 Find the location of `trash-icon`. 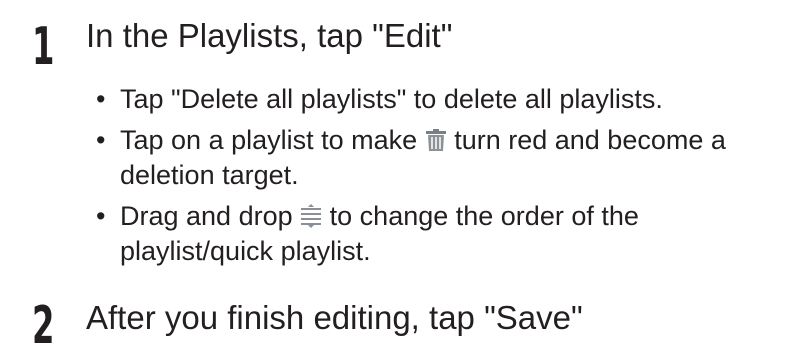

trash-icon is located at coordinates (436, 140).